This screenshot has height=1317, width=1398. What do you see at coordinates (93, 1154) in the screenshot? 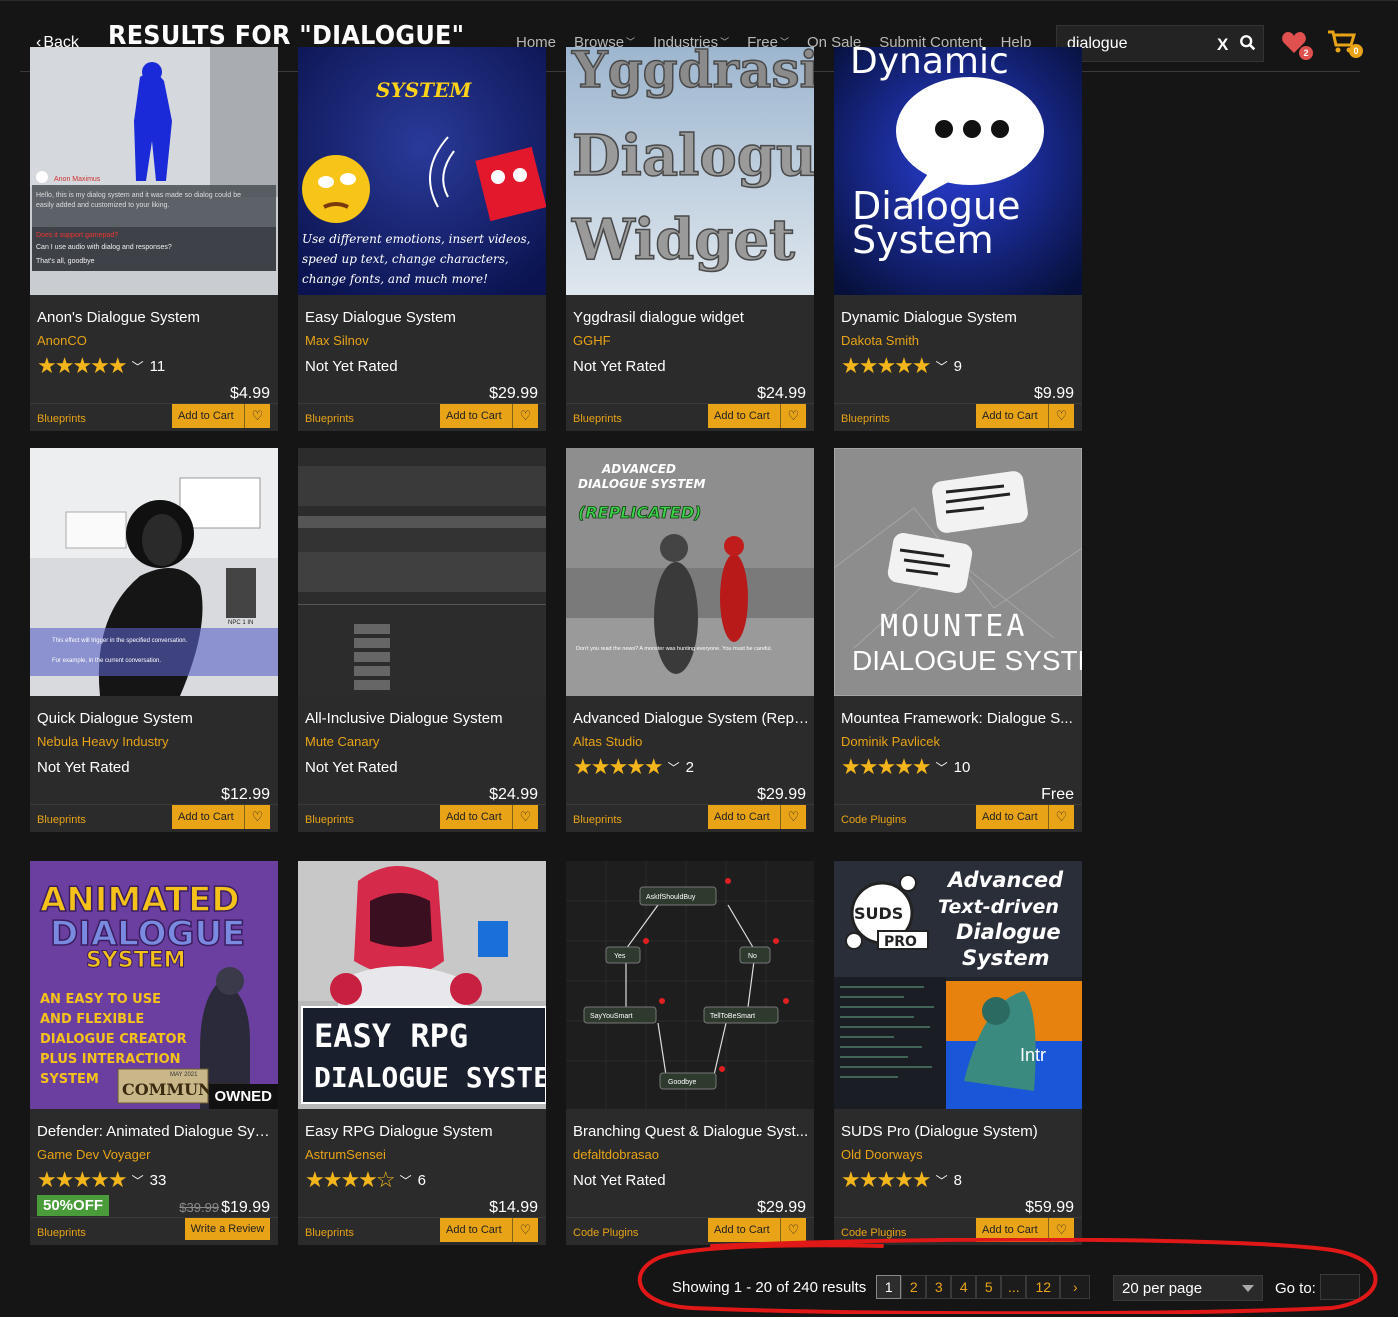
I see `product-author: Game Dev Voyager` at bounding box center [93, 1154].